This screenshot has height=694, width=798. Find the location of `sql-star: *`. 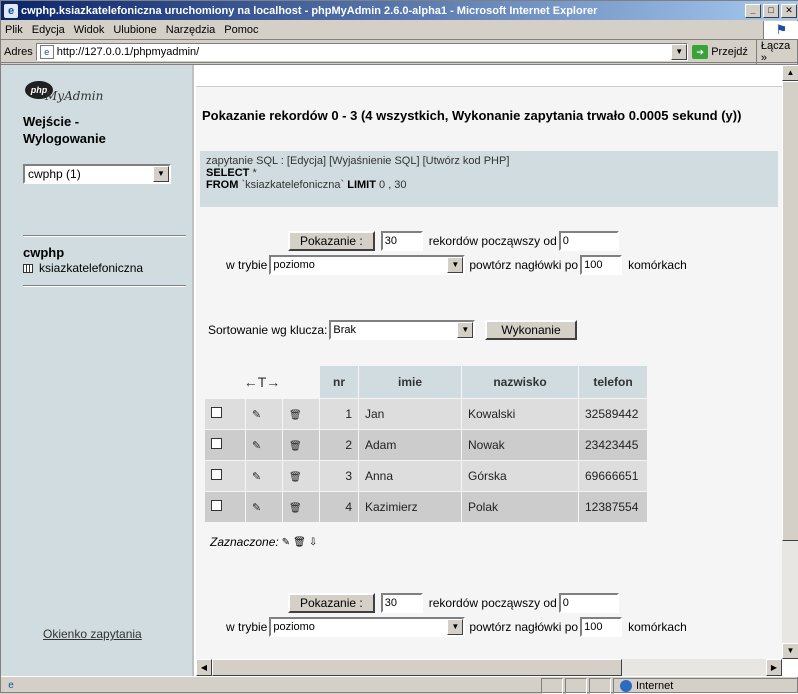

sql-star: * is located at coordinates (254, 173).